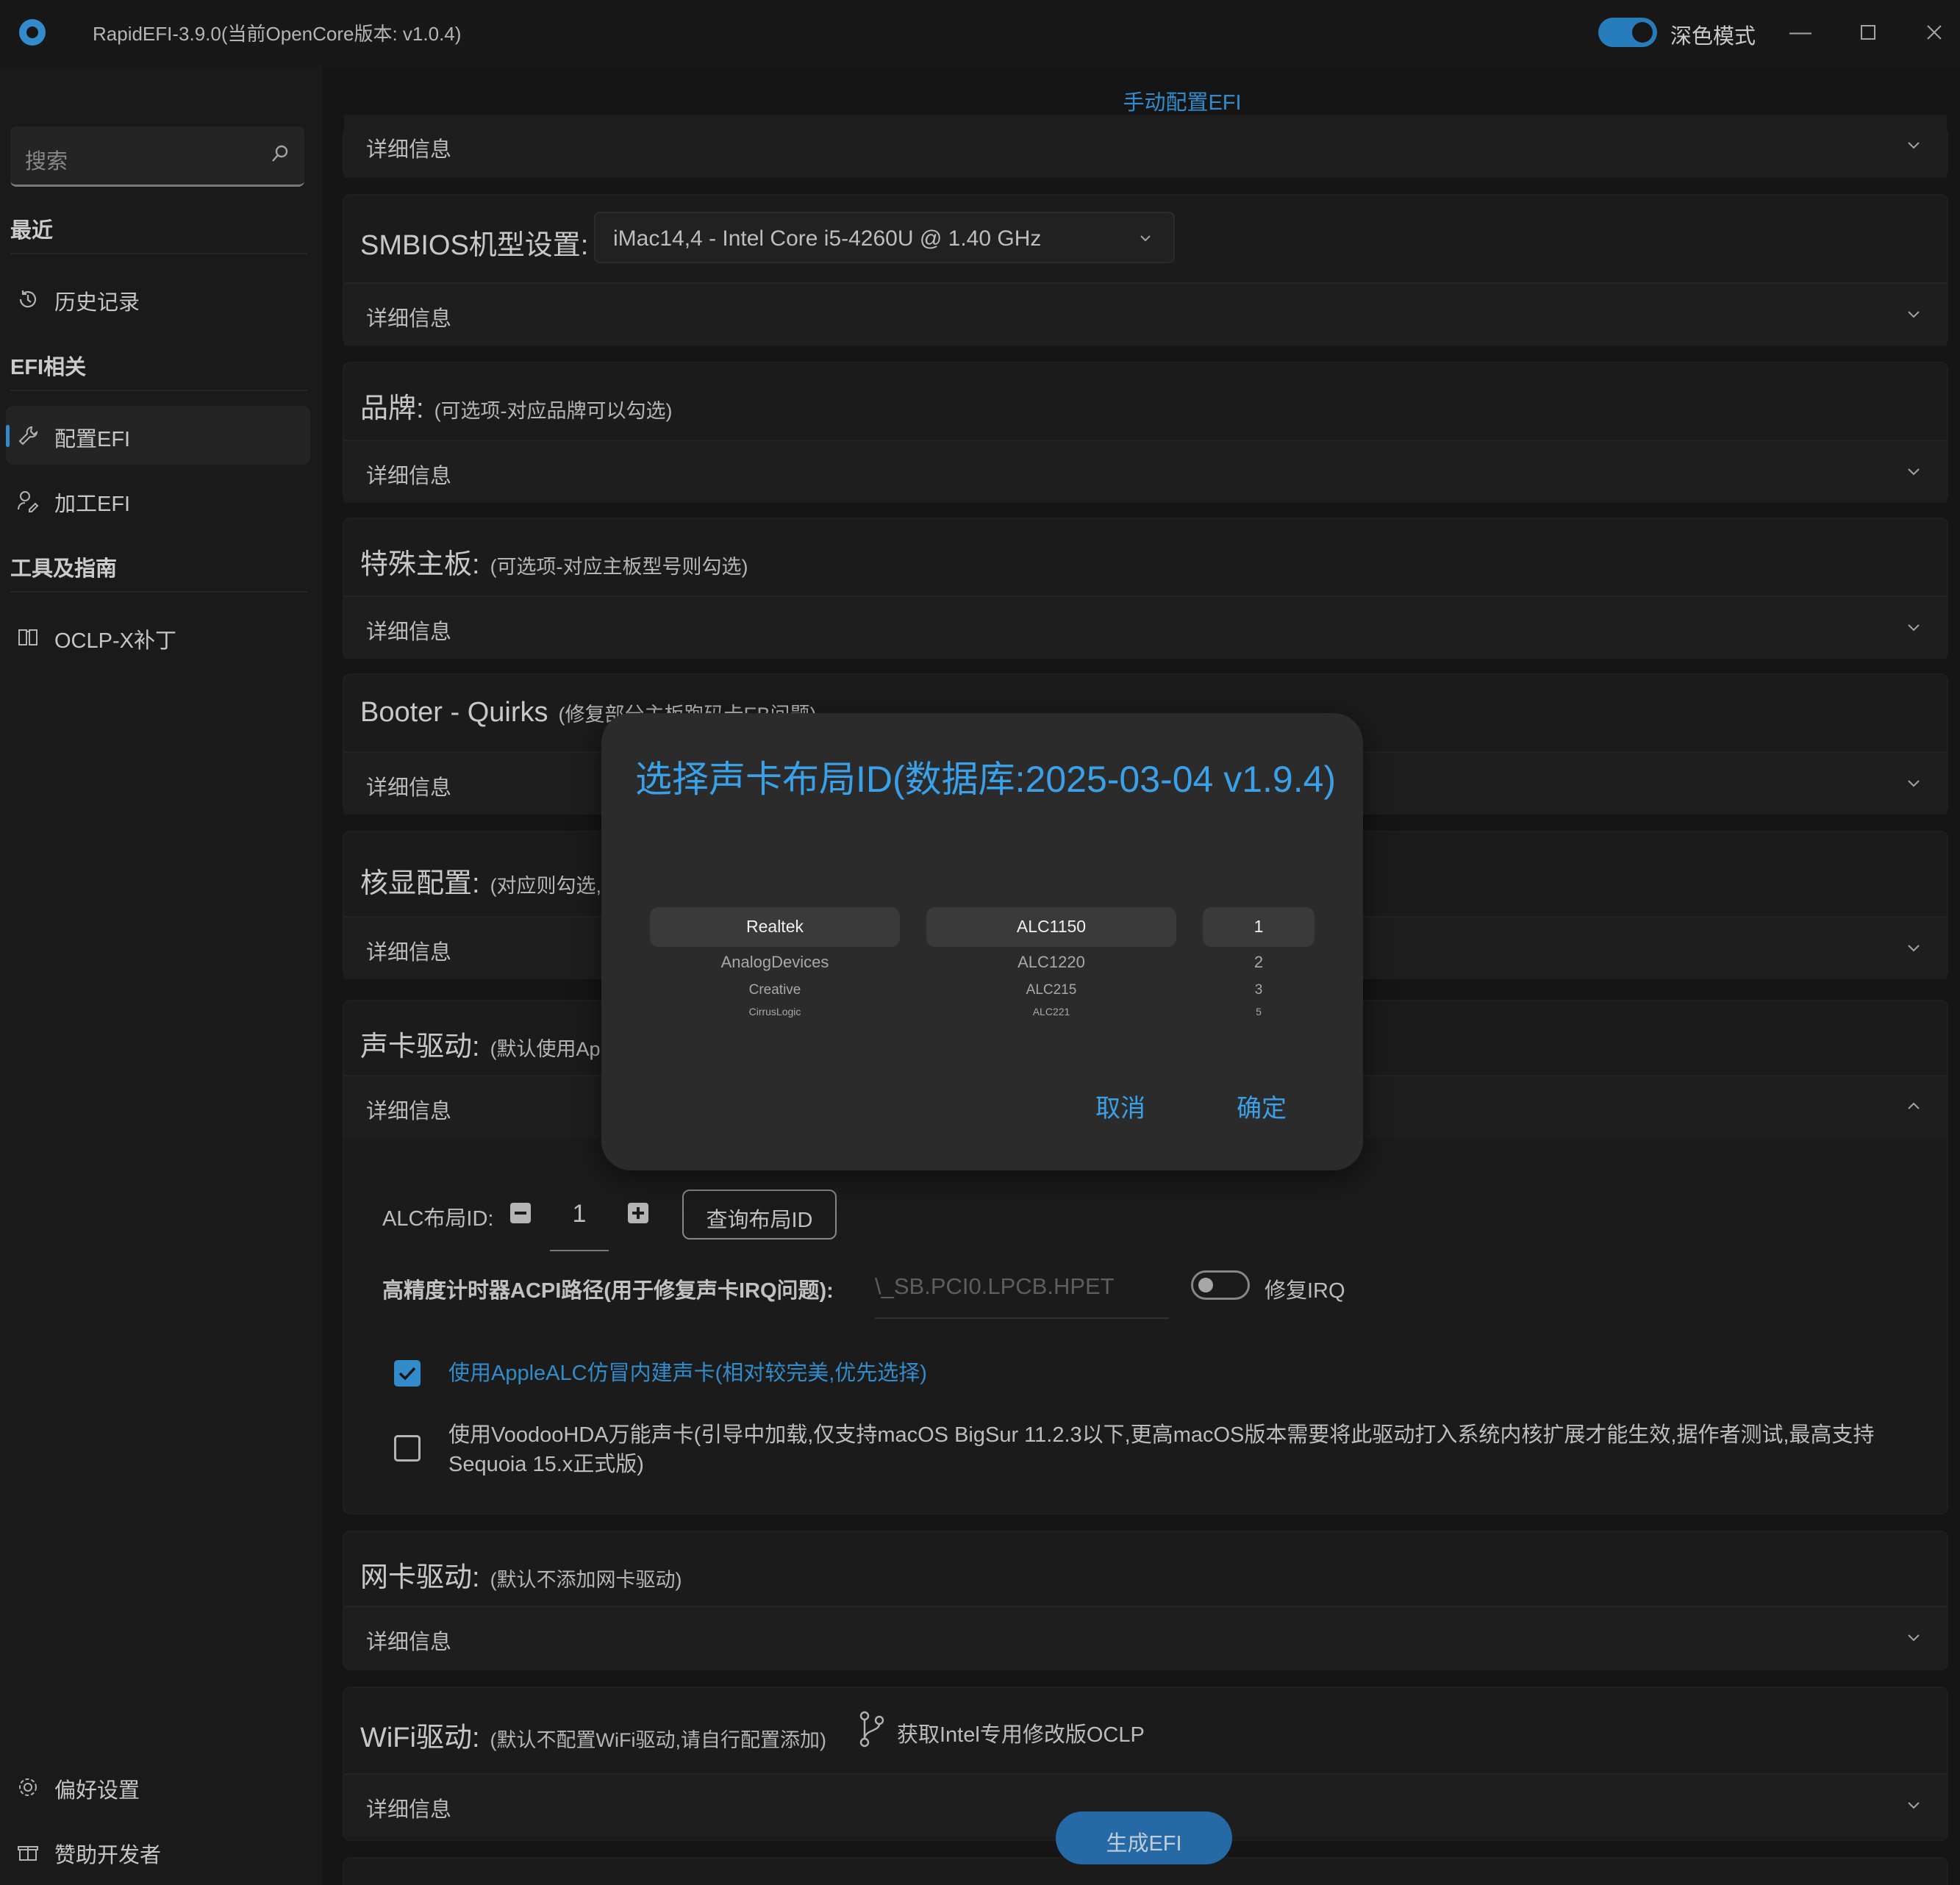 The width and height of the screenshot is (1960, 1885). I want to click on vendor-option: AnalogDevices, so click(775, 962).